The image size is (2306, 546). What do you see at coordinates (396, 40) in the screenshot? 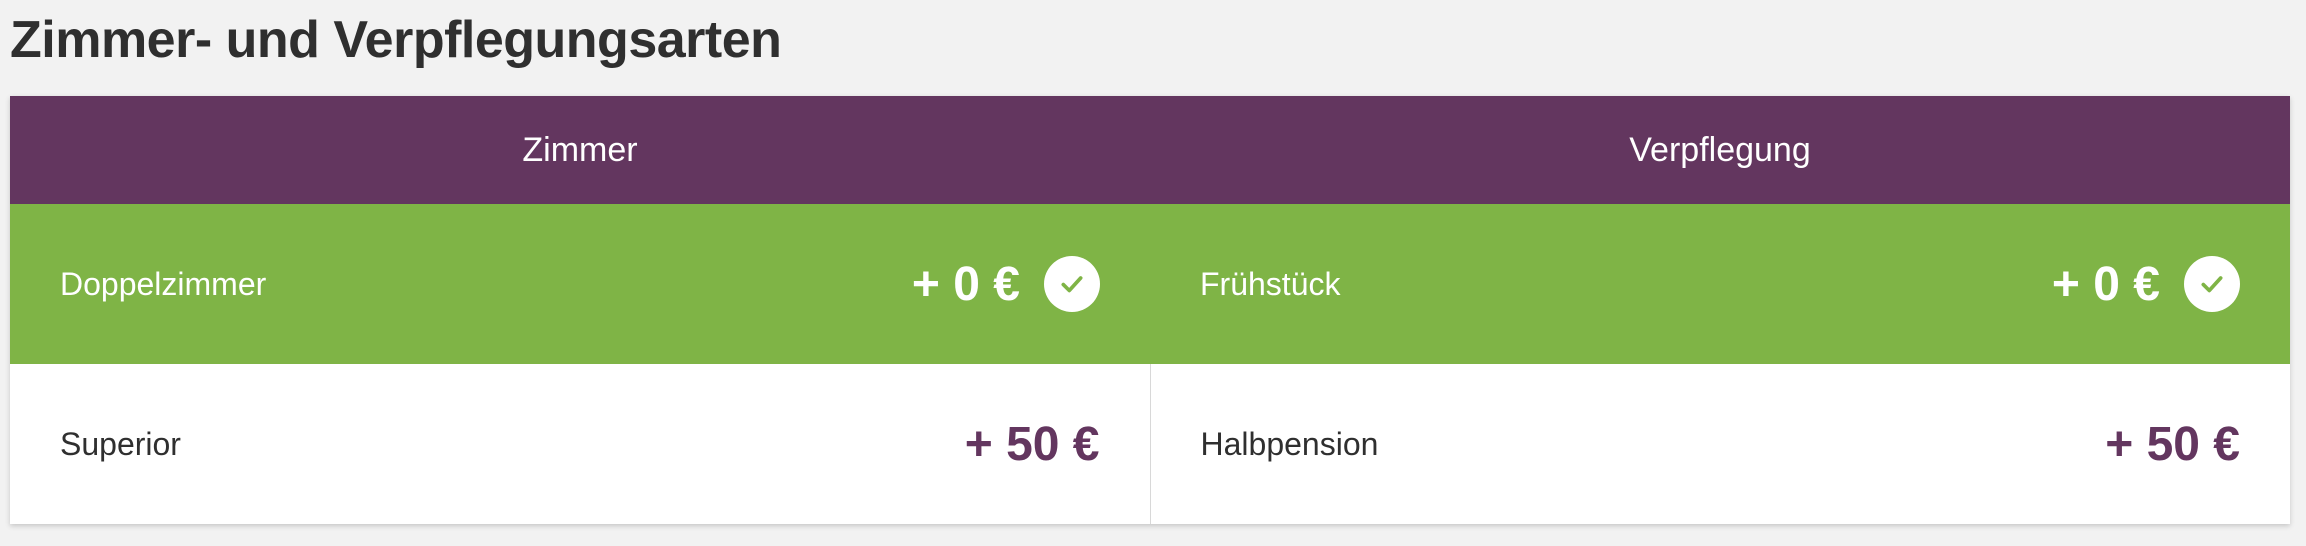
I see `page-title: Zimmer- und Verpflegungsarten` at bounding box center [396, 40].